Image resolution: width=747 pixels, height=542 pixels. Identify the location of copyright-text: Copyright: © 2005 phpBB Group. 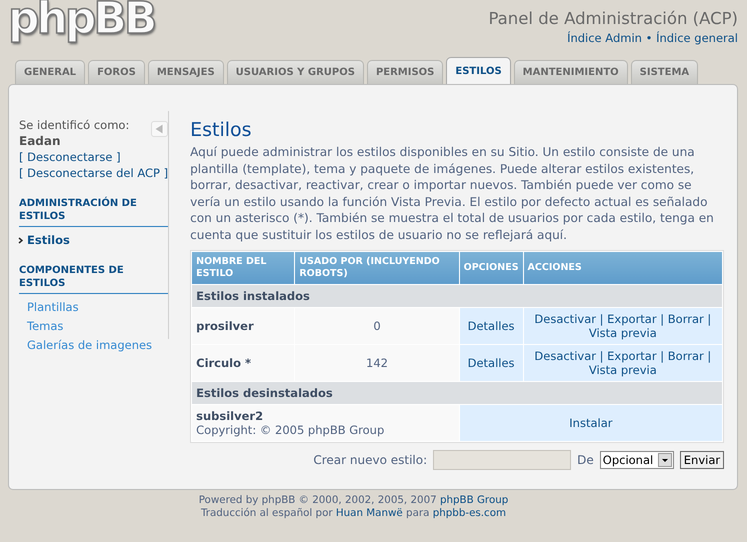
(291, 429).